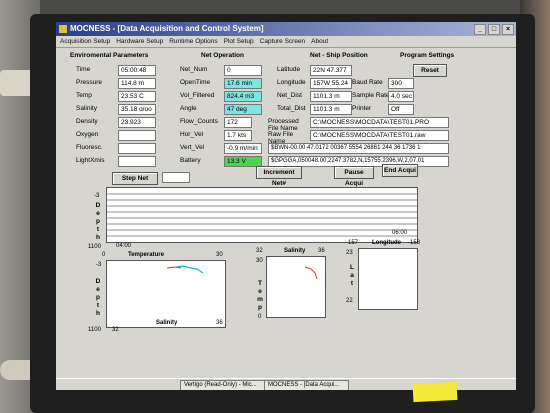 The image size is (550, 413). I want to click on tsal-plot-ybottom: 0, so click(260, 317).